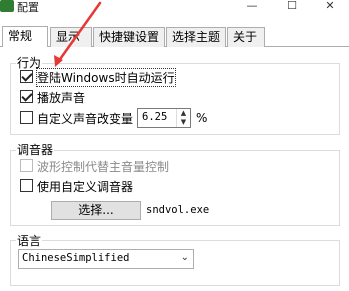  Describe the element at coordinates (26, 185) in the screenshot. I see `custom-mixer-checkbox` at that location.